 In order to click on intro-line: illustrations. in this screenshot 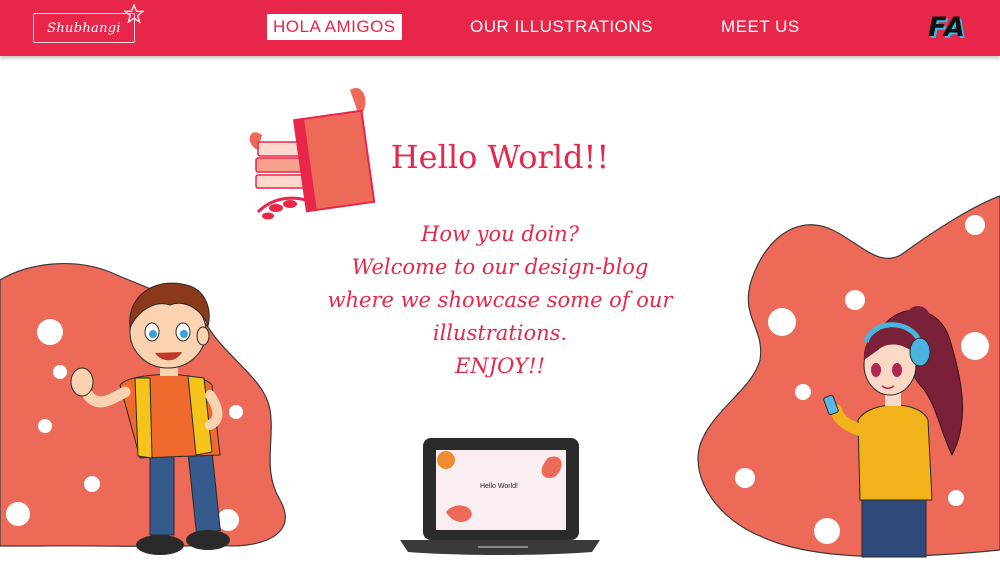, I will do `click(500, 333)`.